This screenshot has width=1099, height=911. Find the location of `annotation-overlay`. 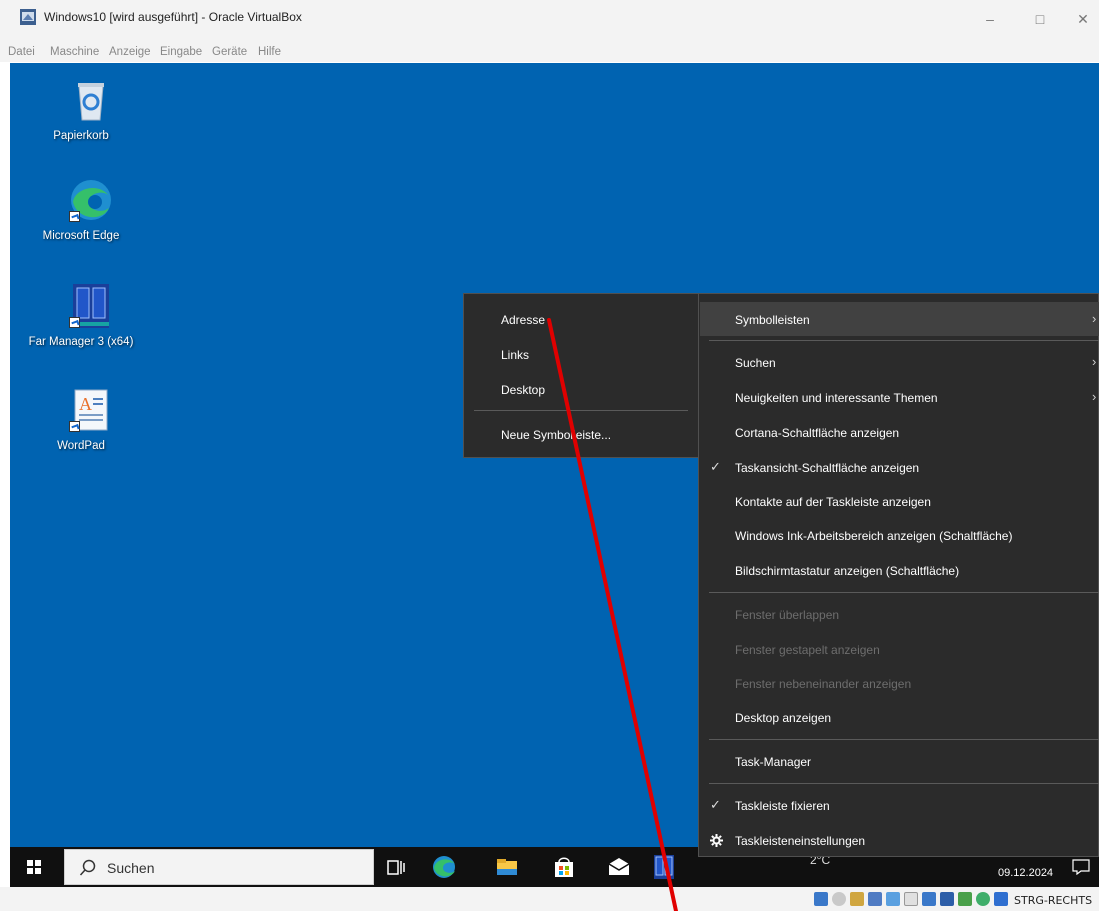

annotation-overlay is located at coordinates (612, 614).